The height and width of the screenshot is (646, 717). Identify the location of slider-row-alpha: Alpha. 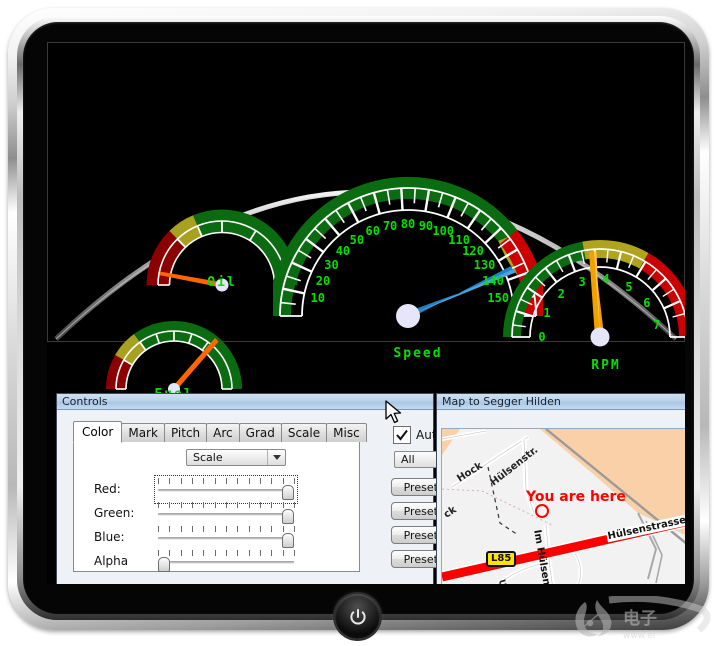
(219, 562).